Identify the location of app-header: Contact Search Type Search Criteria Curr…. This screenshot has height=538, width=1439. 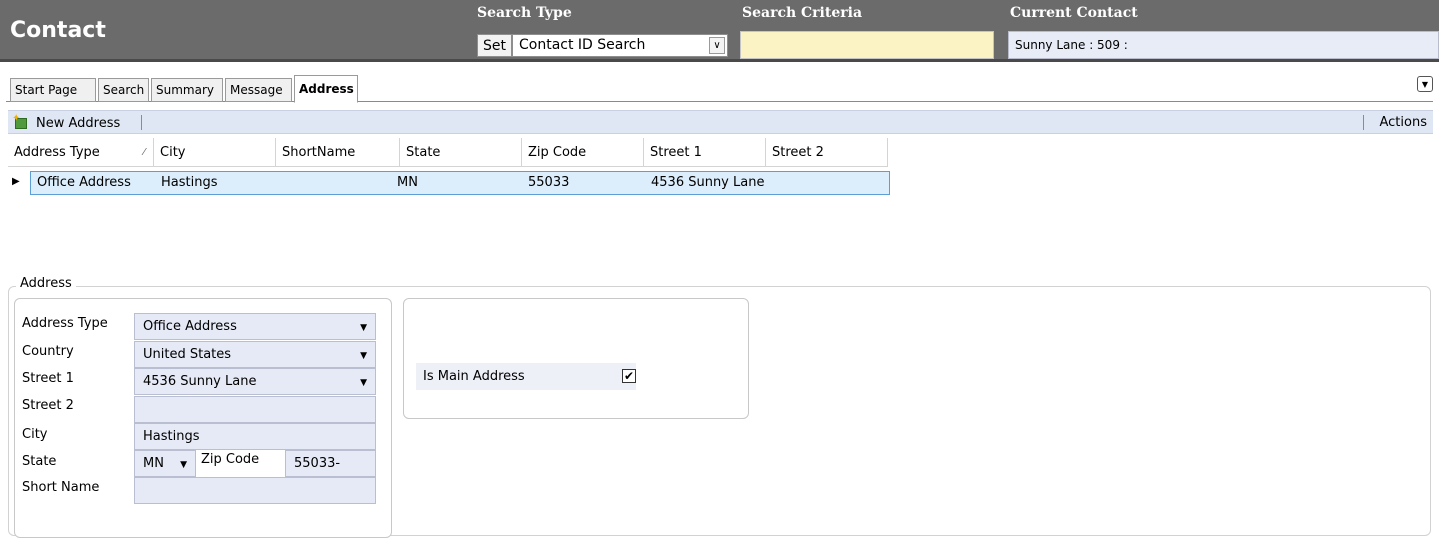
(719, 31).